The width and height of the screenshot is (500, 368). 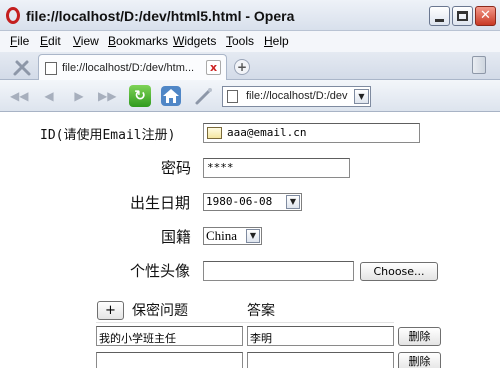 I want to click on password-value: ****, so click(x=220, y=167).